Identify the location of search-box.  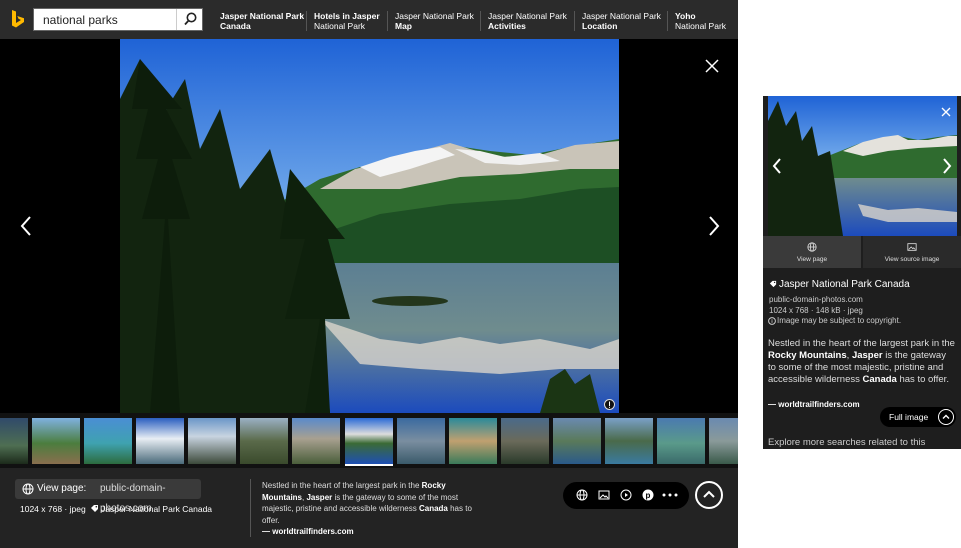
(118, 19).